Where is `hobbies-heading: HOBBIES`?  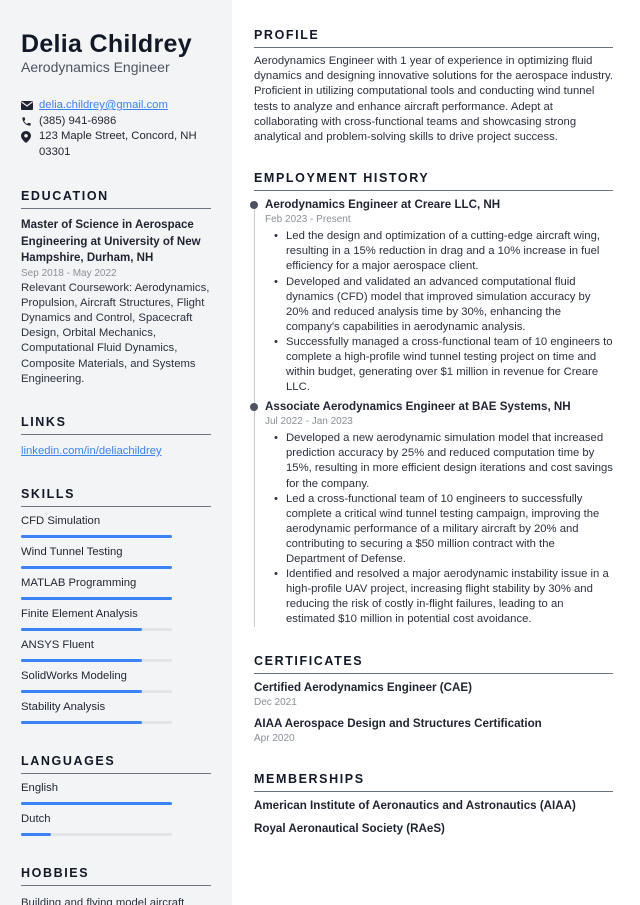 hobbies-heading: HOBBIES is located at coordinates (116, 876).